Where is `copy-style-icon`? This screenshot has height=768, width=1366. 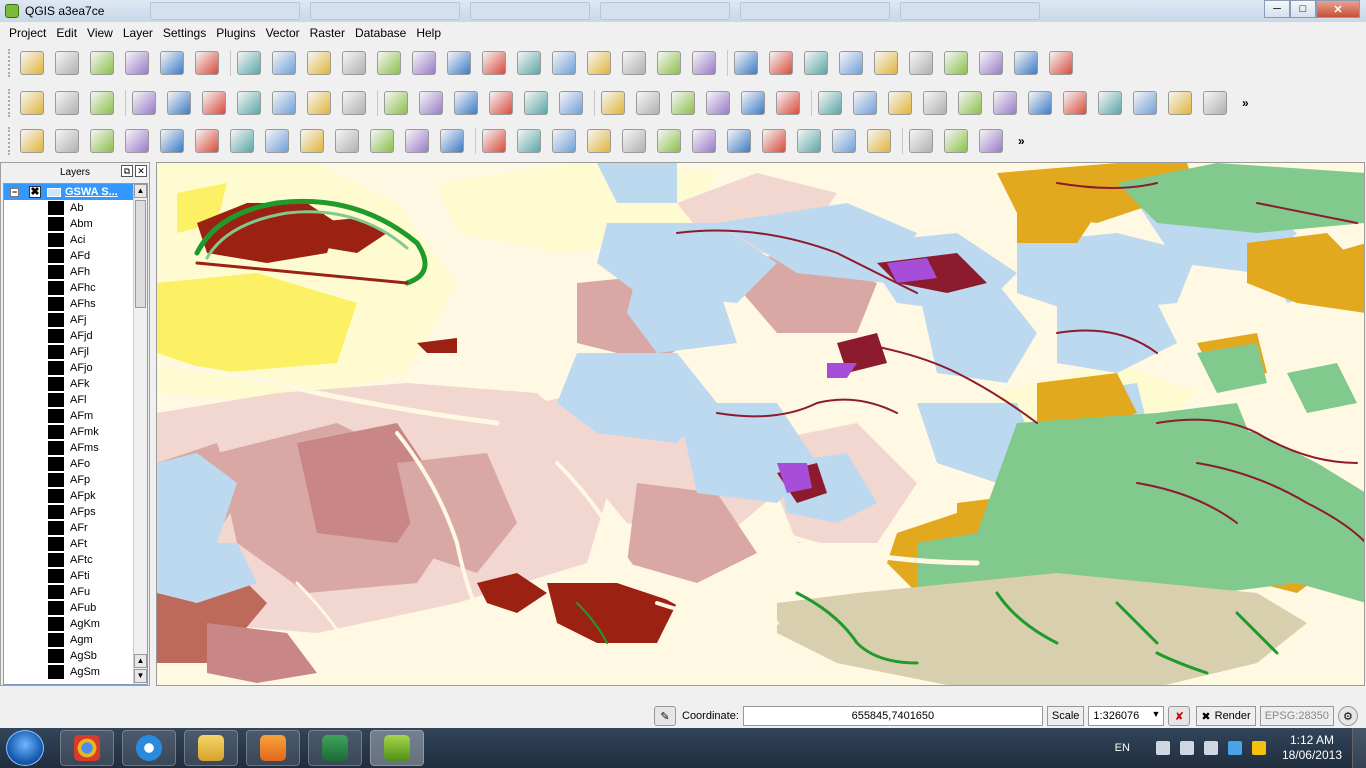 copy-style-icon is located at coordinates (32, 103).